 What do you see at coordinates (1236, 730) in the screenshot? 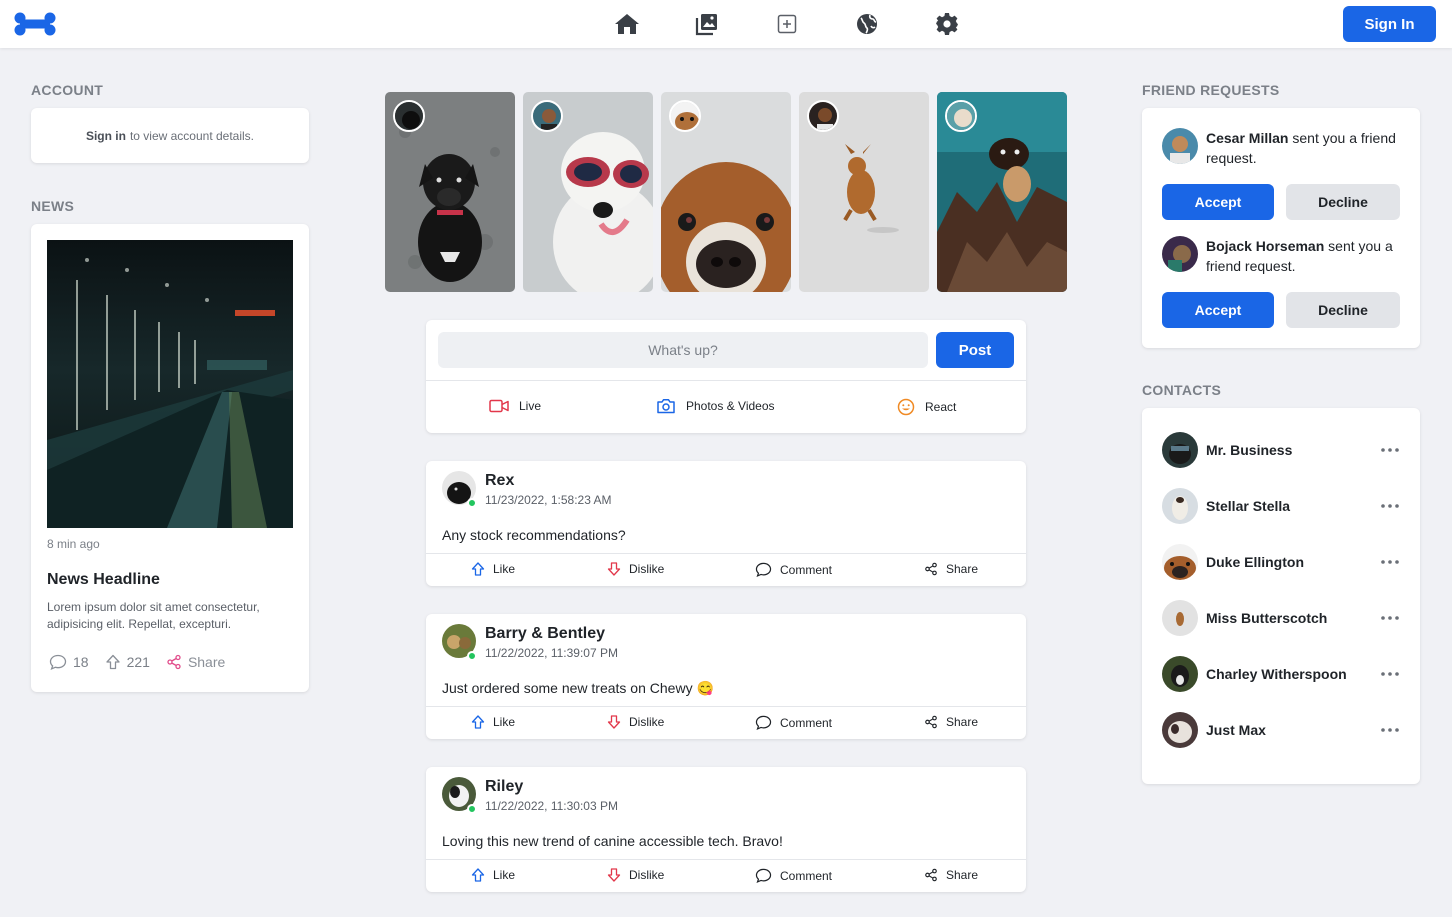
I see `contact-name: Just Max` at bounding box center [1236, 730].